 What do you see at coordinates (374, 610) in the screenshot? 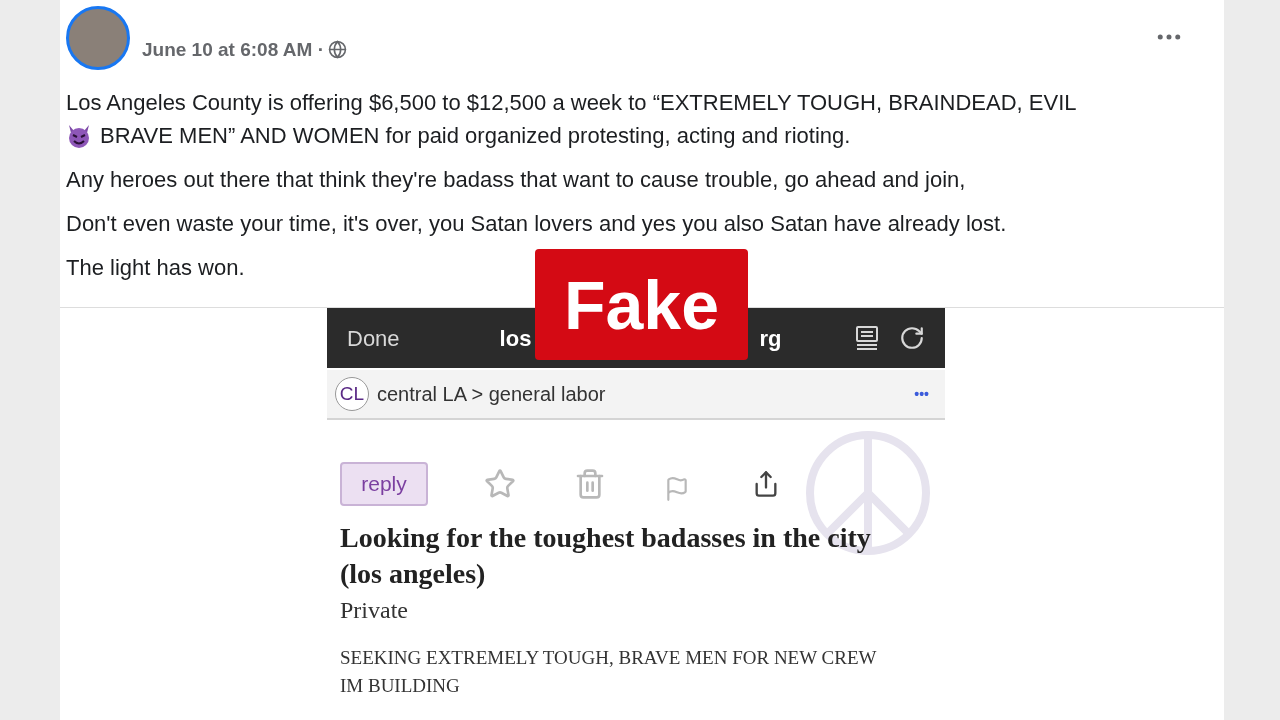
I see `posting-subtitle: Private` at bounding box center [374, 610].